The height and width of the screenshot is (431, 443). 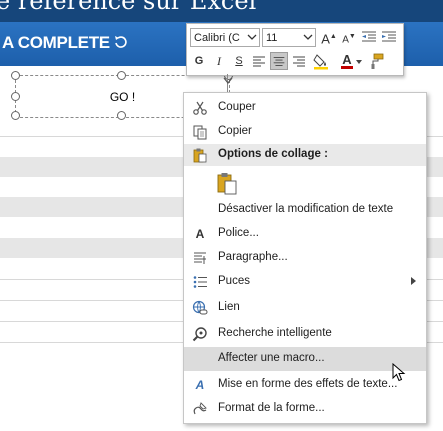 I want to click on menu-item-disable-text-edit: Désactiver la modification de texte, so click(x=305, y=210).